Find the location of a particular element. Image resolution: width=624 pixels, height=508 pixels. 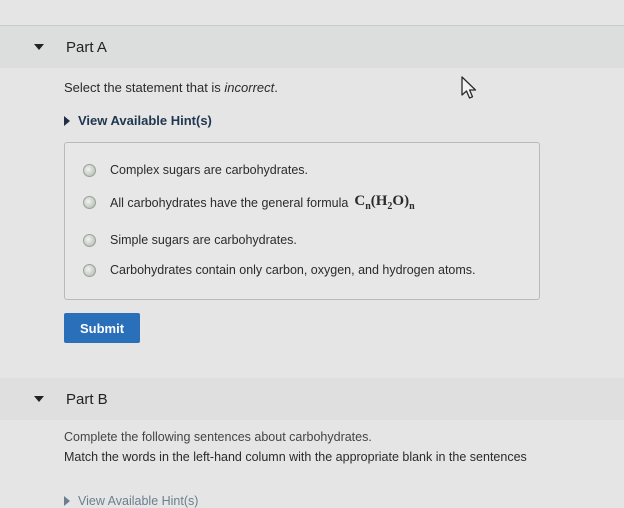

view-hints-link: View Available Hint(s) is located at coordinates (138, 120).